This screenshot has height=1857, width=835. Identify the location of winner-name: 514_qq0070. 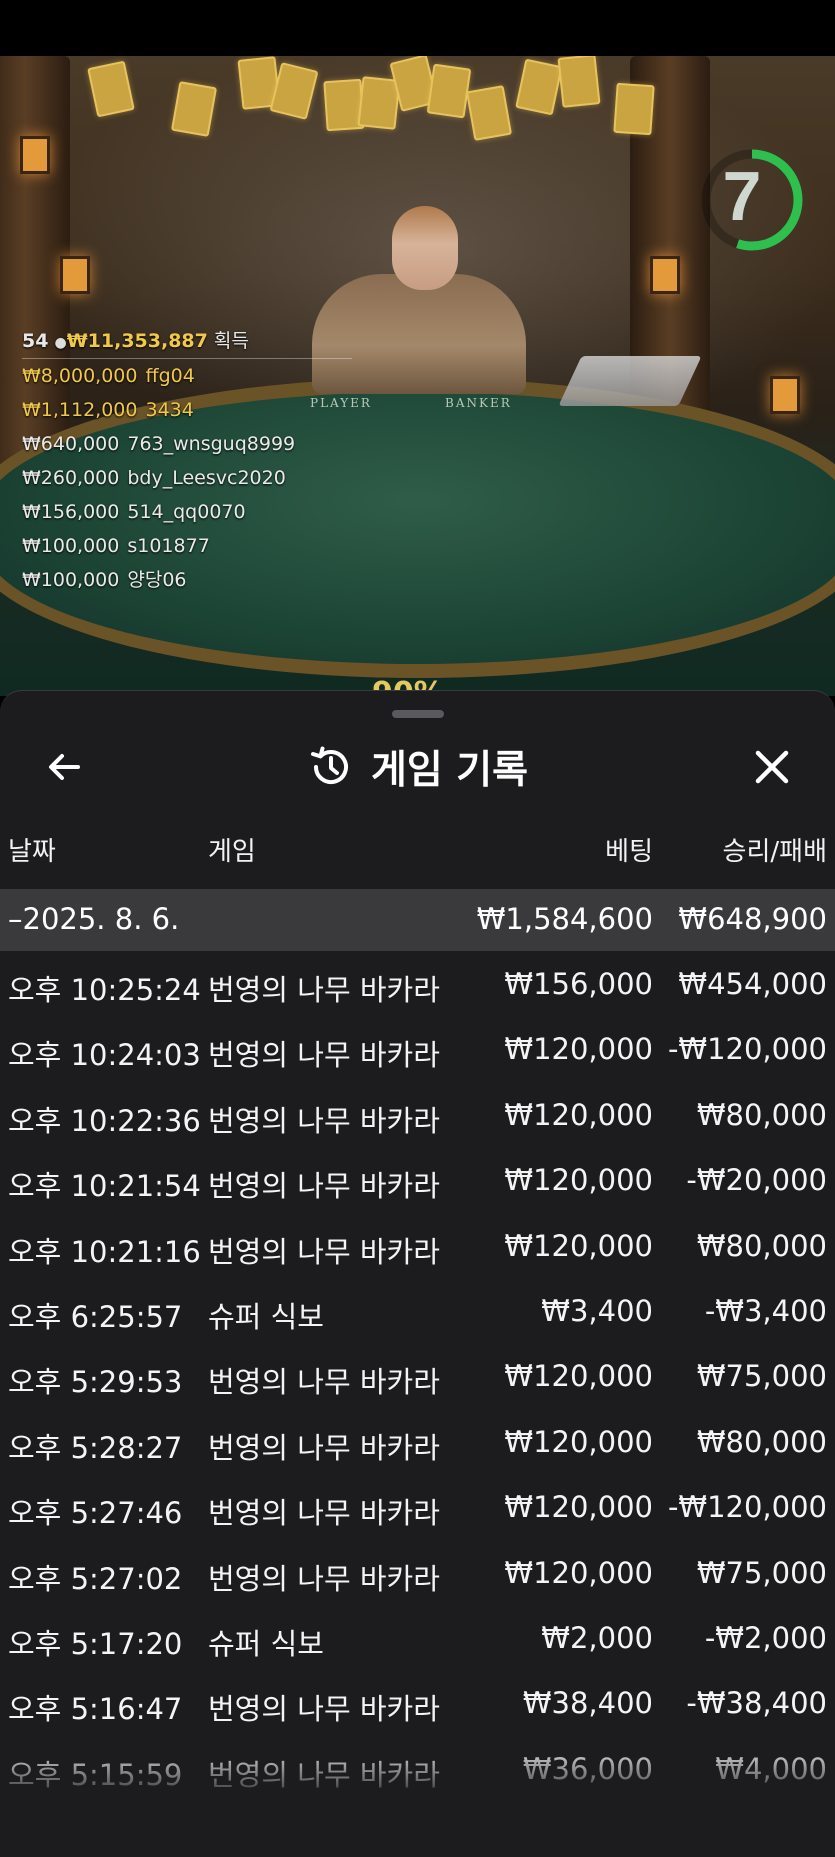
(186, 512).